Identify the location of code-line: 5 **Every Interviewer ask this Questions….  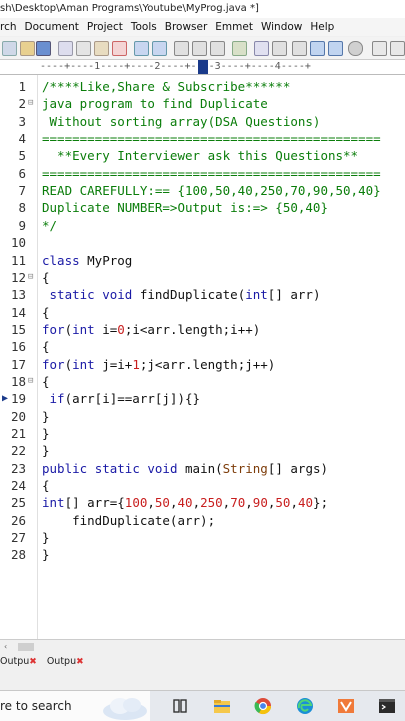
(202, 155).